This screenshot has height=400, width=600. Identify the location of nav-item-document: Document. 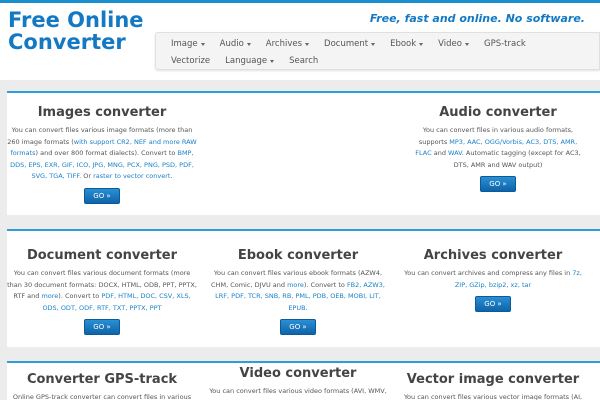
(342, 44).